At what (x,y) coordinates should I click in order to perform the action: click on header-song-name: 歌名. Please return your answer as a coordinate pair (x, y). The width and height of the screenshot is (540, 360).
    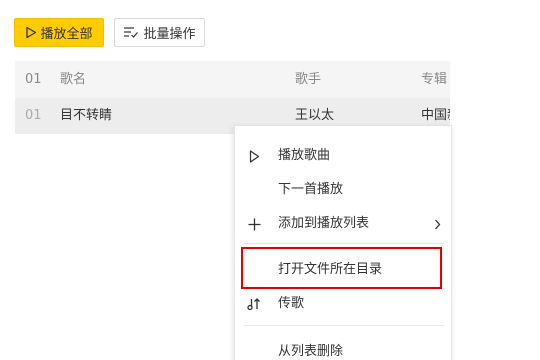
    Looking at the image, I should click on (73, 79).